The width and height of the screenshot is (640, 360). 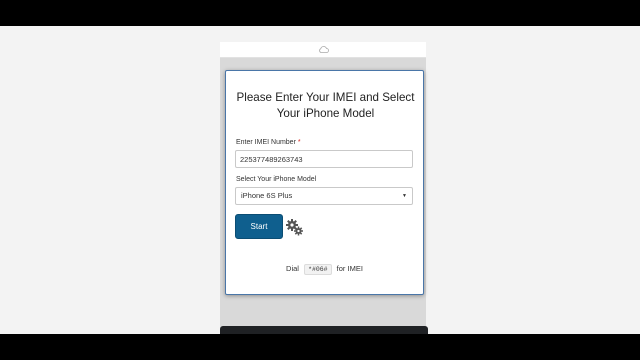 What do you see at coordinates (324, 196) in the screenshot?
I see `model-select: iPhone 6S Plus ▼` at bounding box center [324, 196].